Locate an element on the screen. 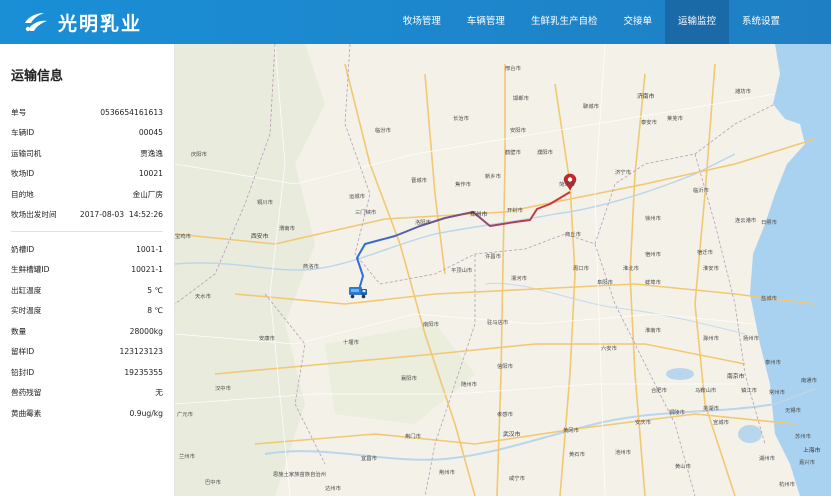  map-city-label: 濮阳市 is located at coordinates (545, 152).